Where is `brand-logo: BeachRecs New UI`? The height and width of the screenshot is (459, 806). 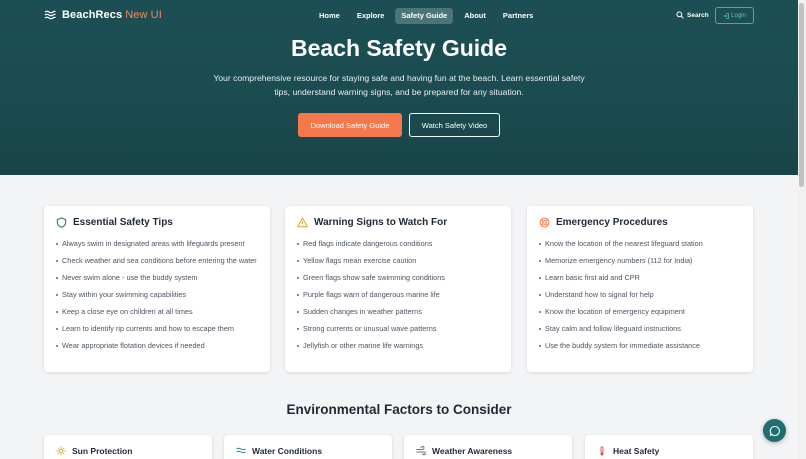
brand-logo: BeachRecs New UI is located at coordinates (103, 15).